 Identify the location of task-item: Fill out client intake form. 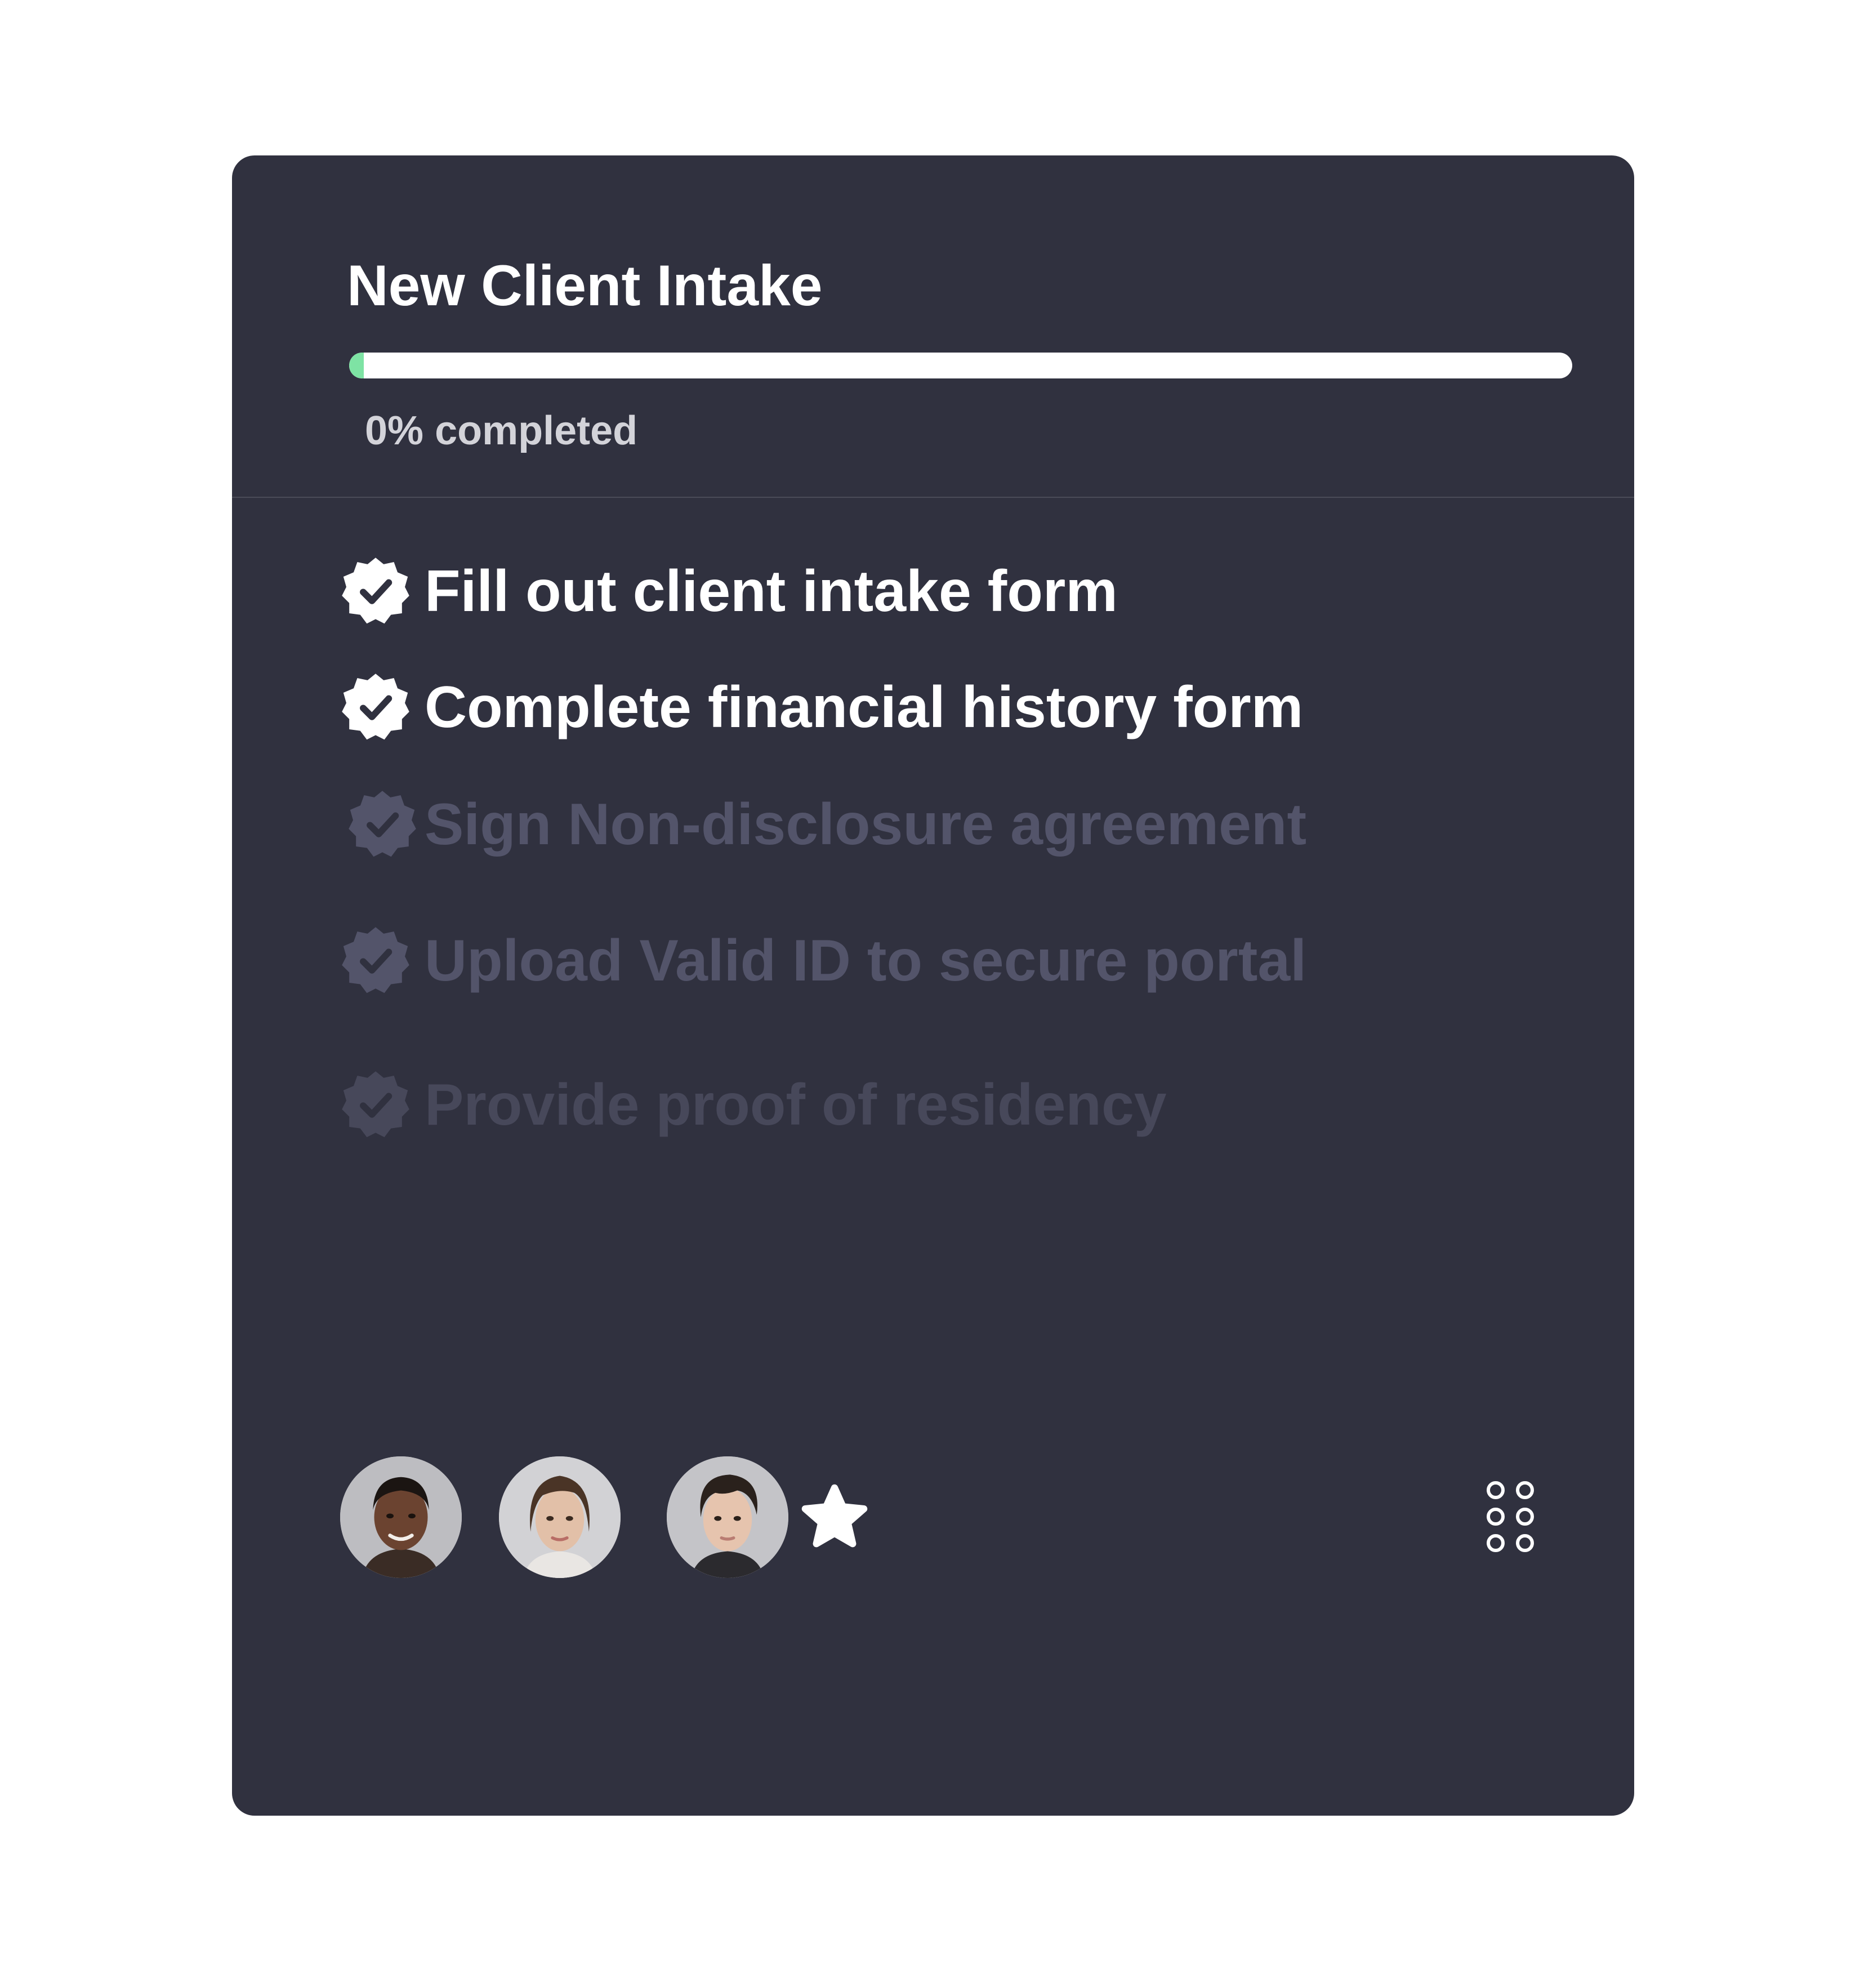
(728, 591).